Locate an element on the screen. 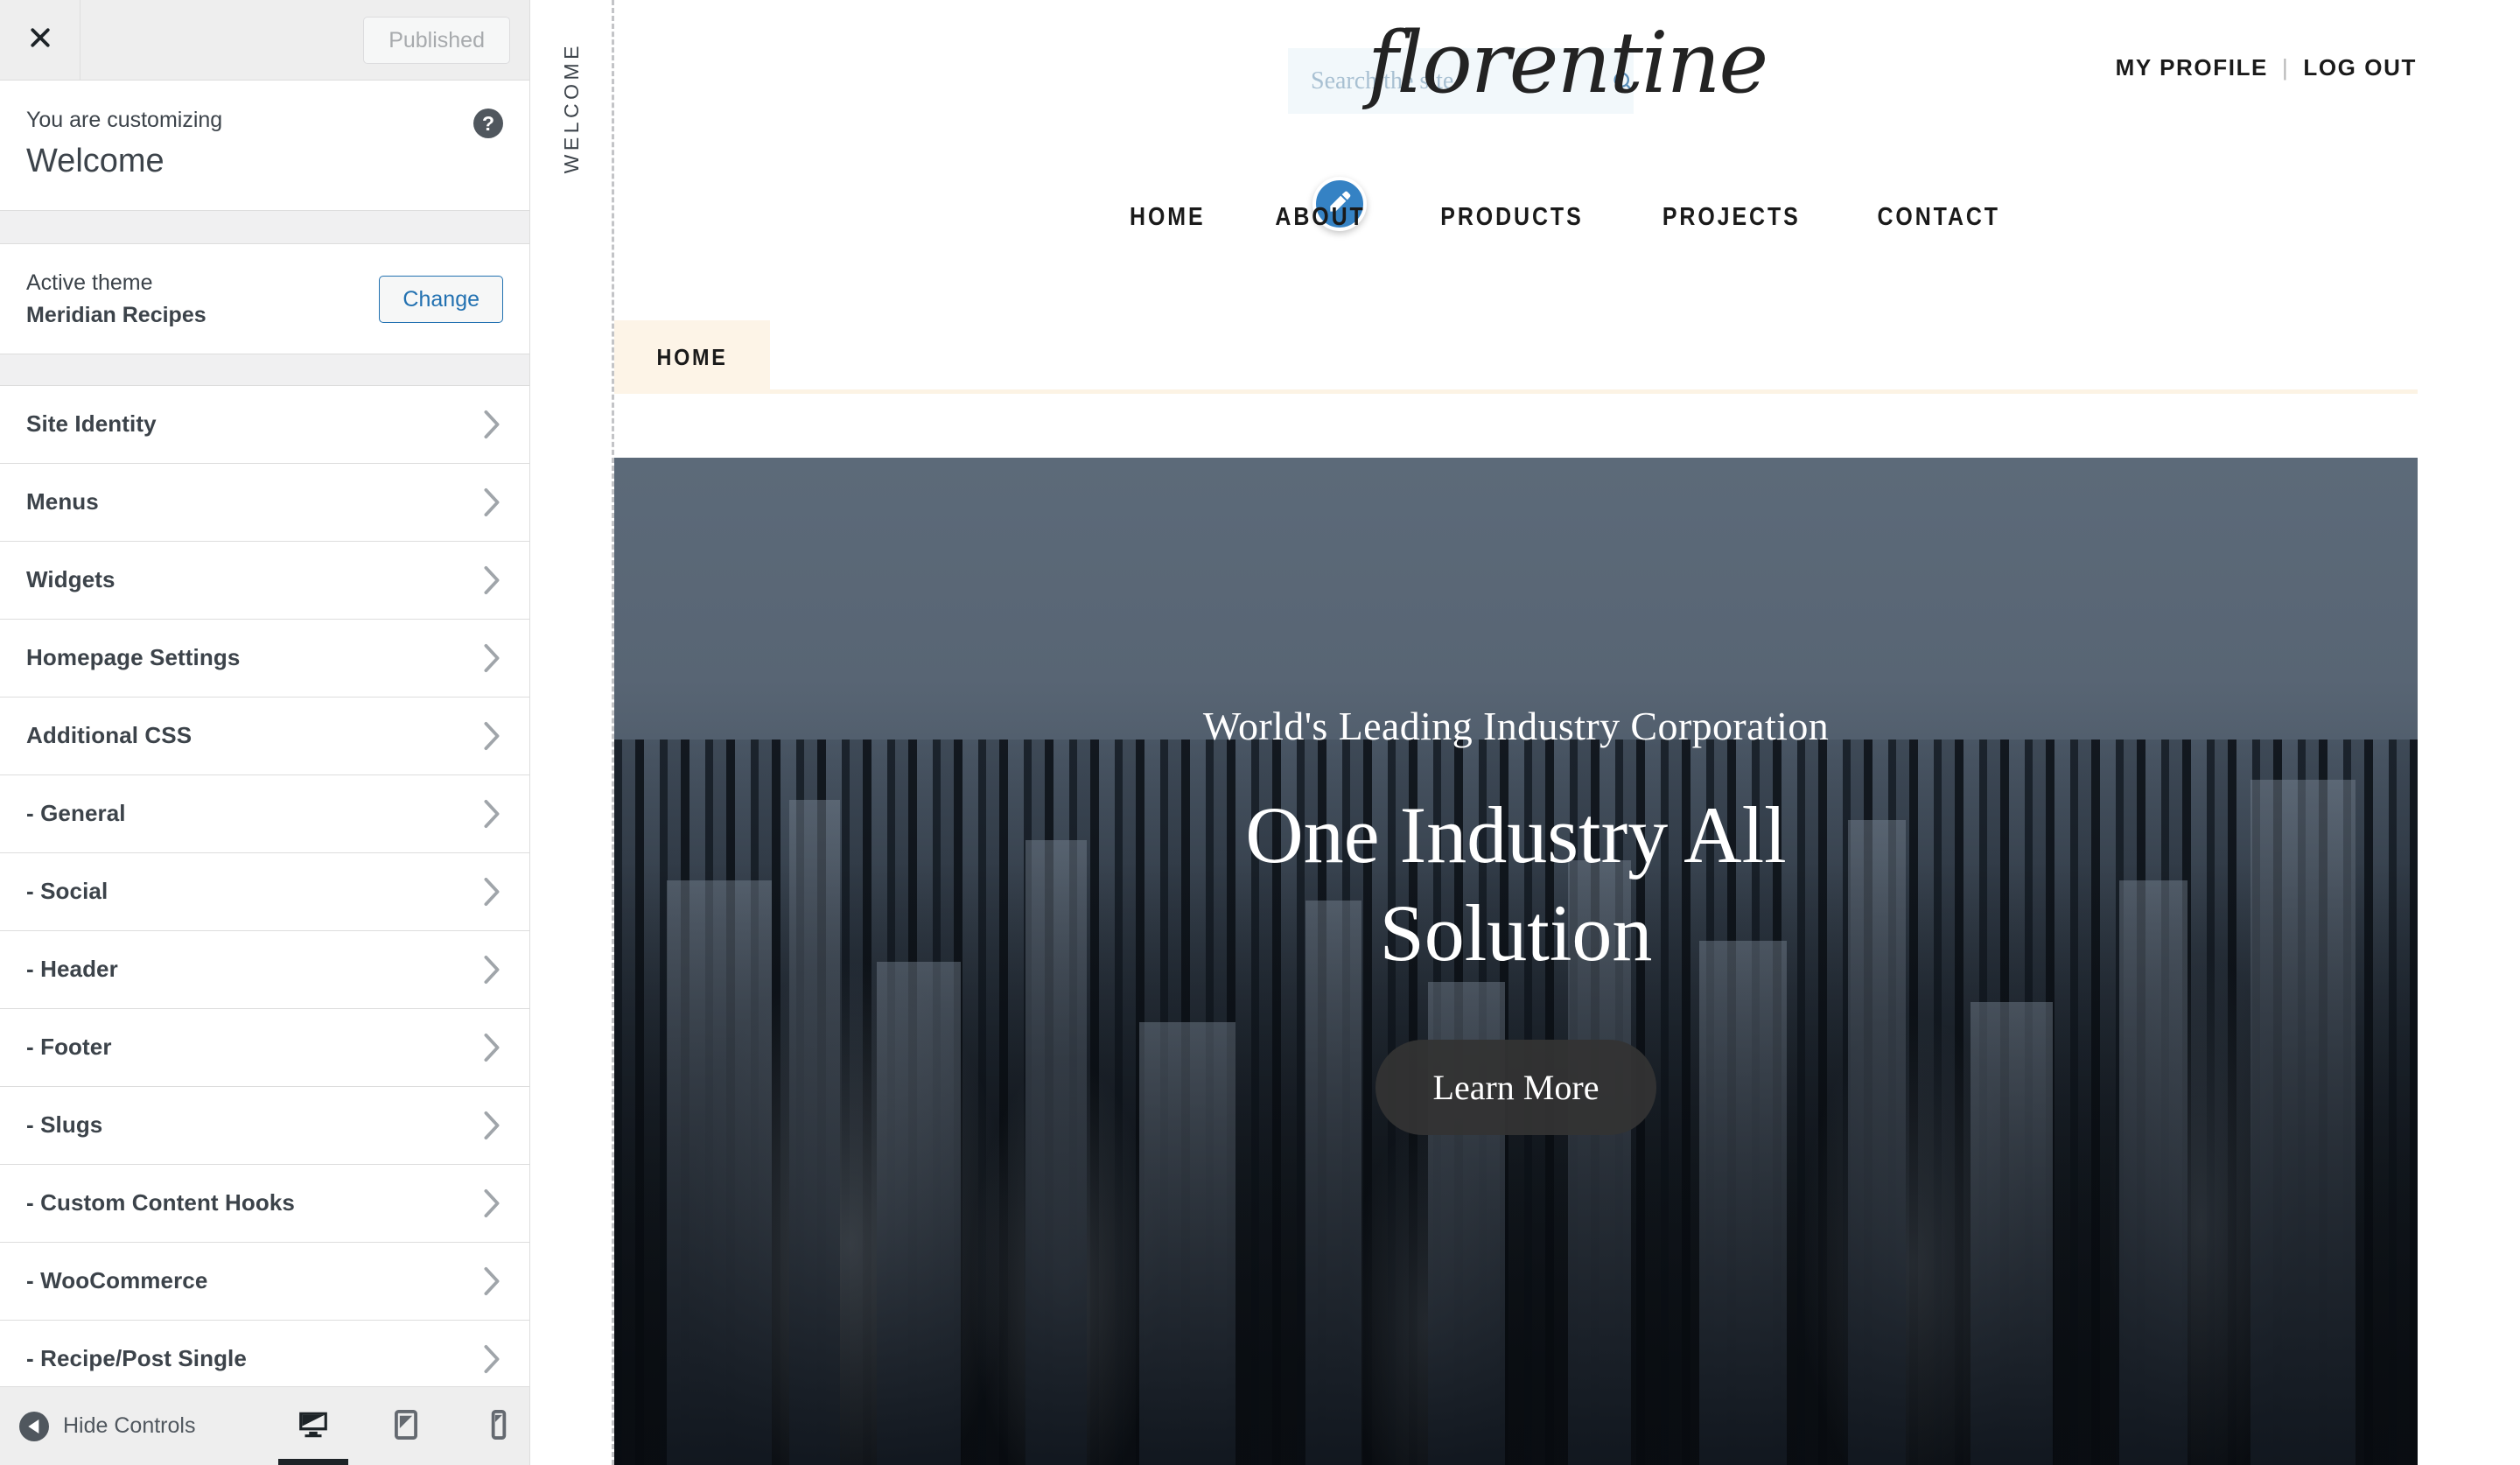 The width and height of the screenshot is (2520, 1465). customizer-section-label: - Custom Content Hooks is located at coordinates (160, 1202).